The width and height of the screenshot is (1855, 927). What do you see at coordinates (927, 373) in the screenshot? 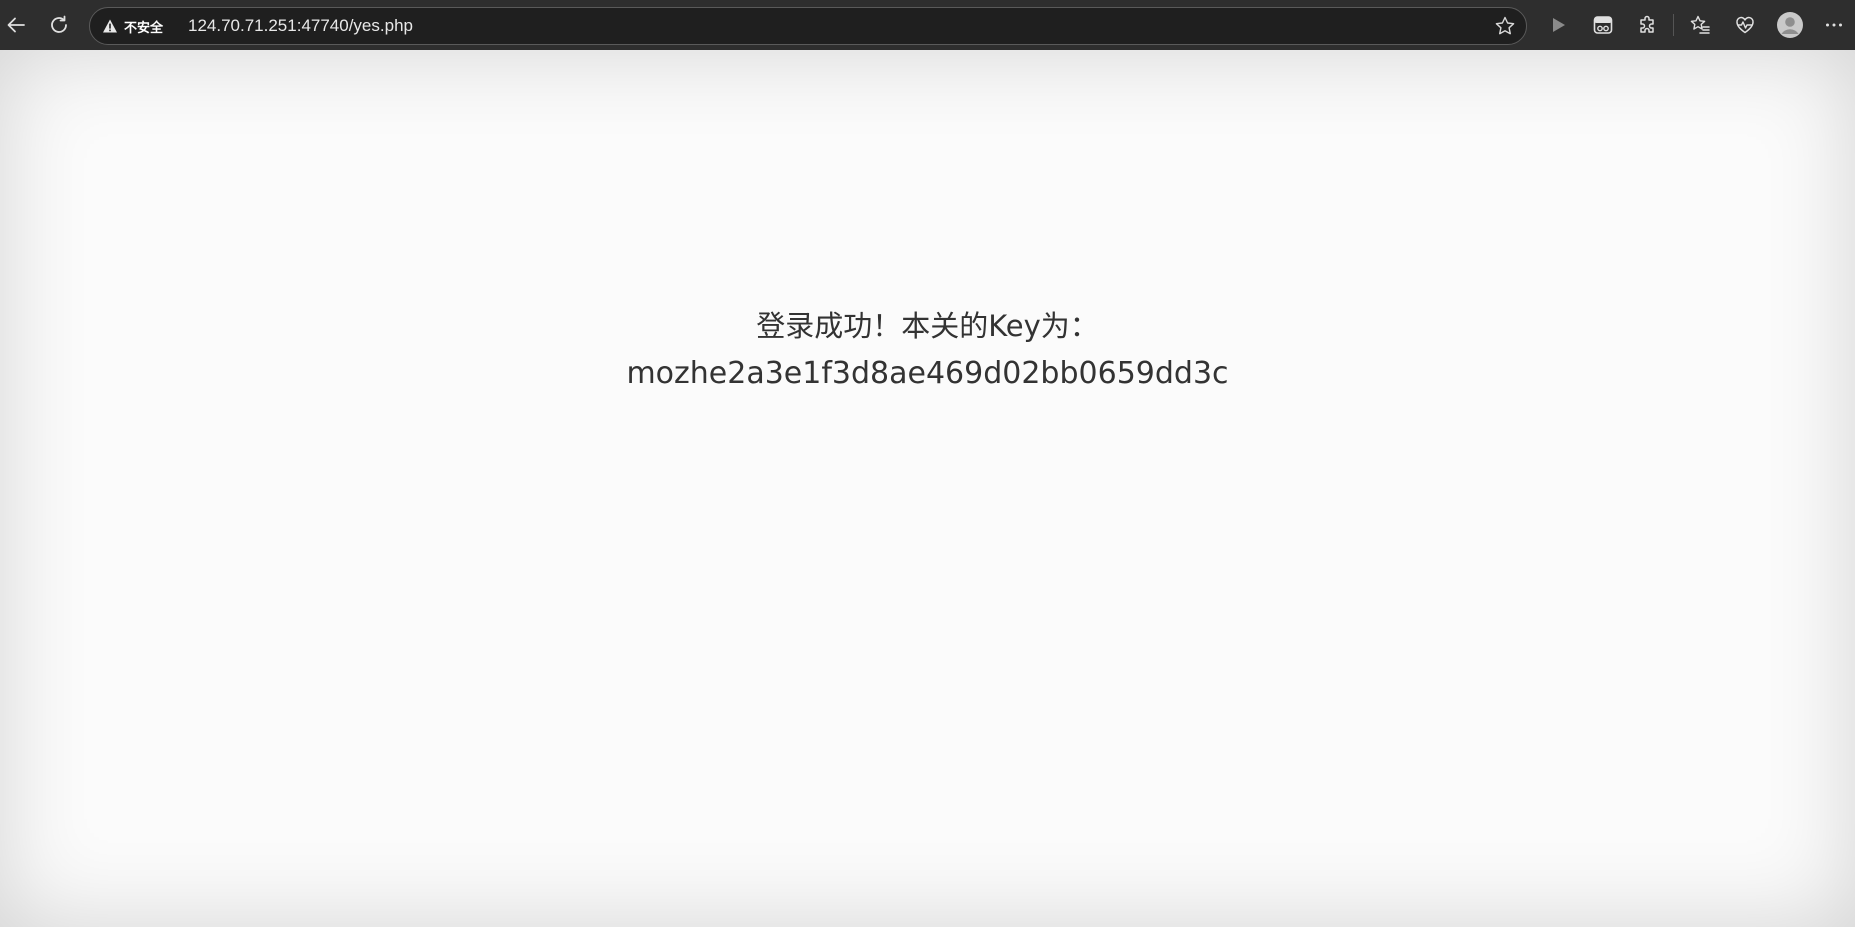
I see `key-value: mozhe2a3e1f3d8ae469d02bb0659dd3c` at bounding box center [927, 373].